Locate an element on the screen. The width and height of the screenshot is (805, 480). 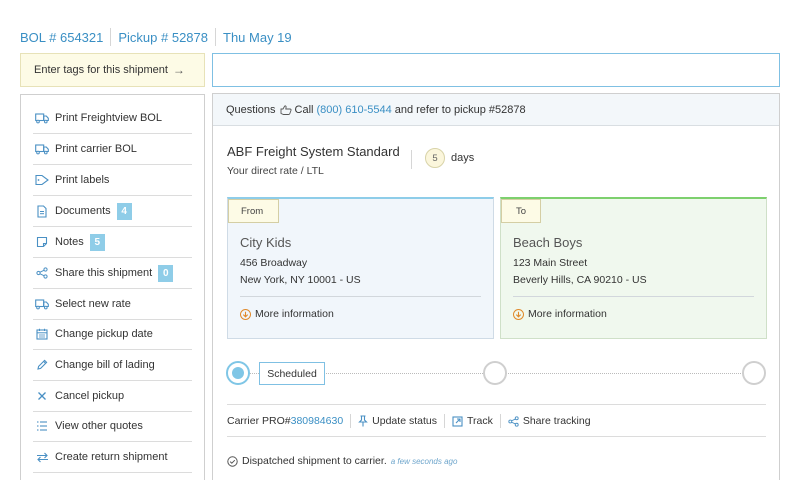
sidebar-item-print-labels: Print labels is located at coordinates (112, 180).